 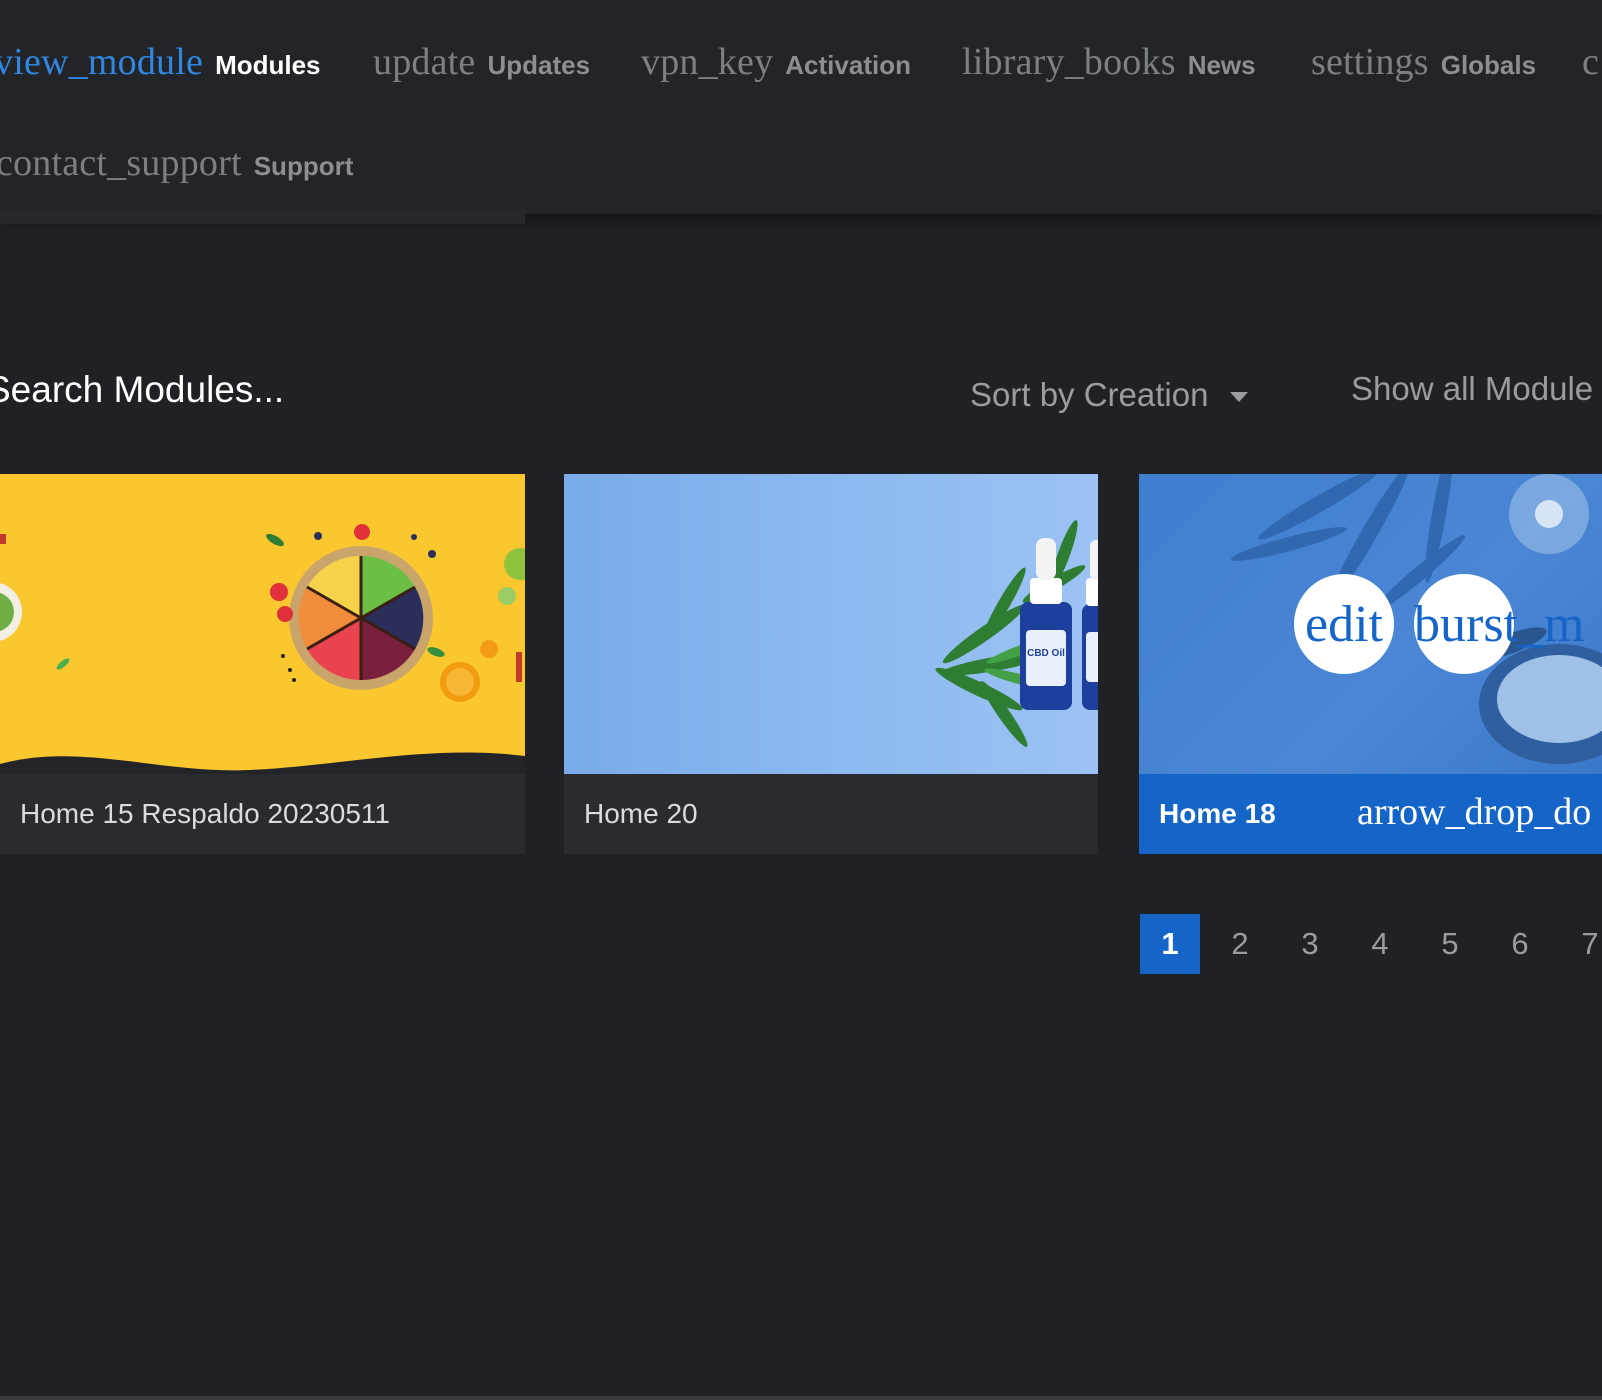 I want to click on module-card: CBD Oil Home 20, so click(x=831, y=664).